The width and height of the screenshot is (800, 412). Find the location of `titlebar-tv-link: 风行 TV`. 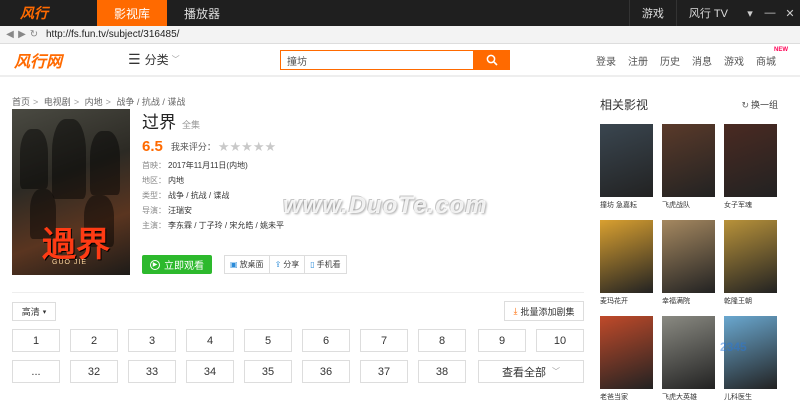

titlebar-tv-link: 风行 TV is located at coordinates (707, 13).